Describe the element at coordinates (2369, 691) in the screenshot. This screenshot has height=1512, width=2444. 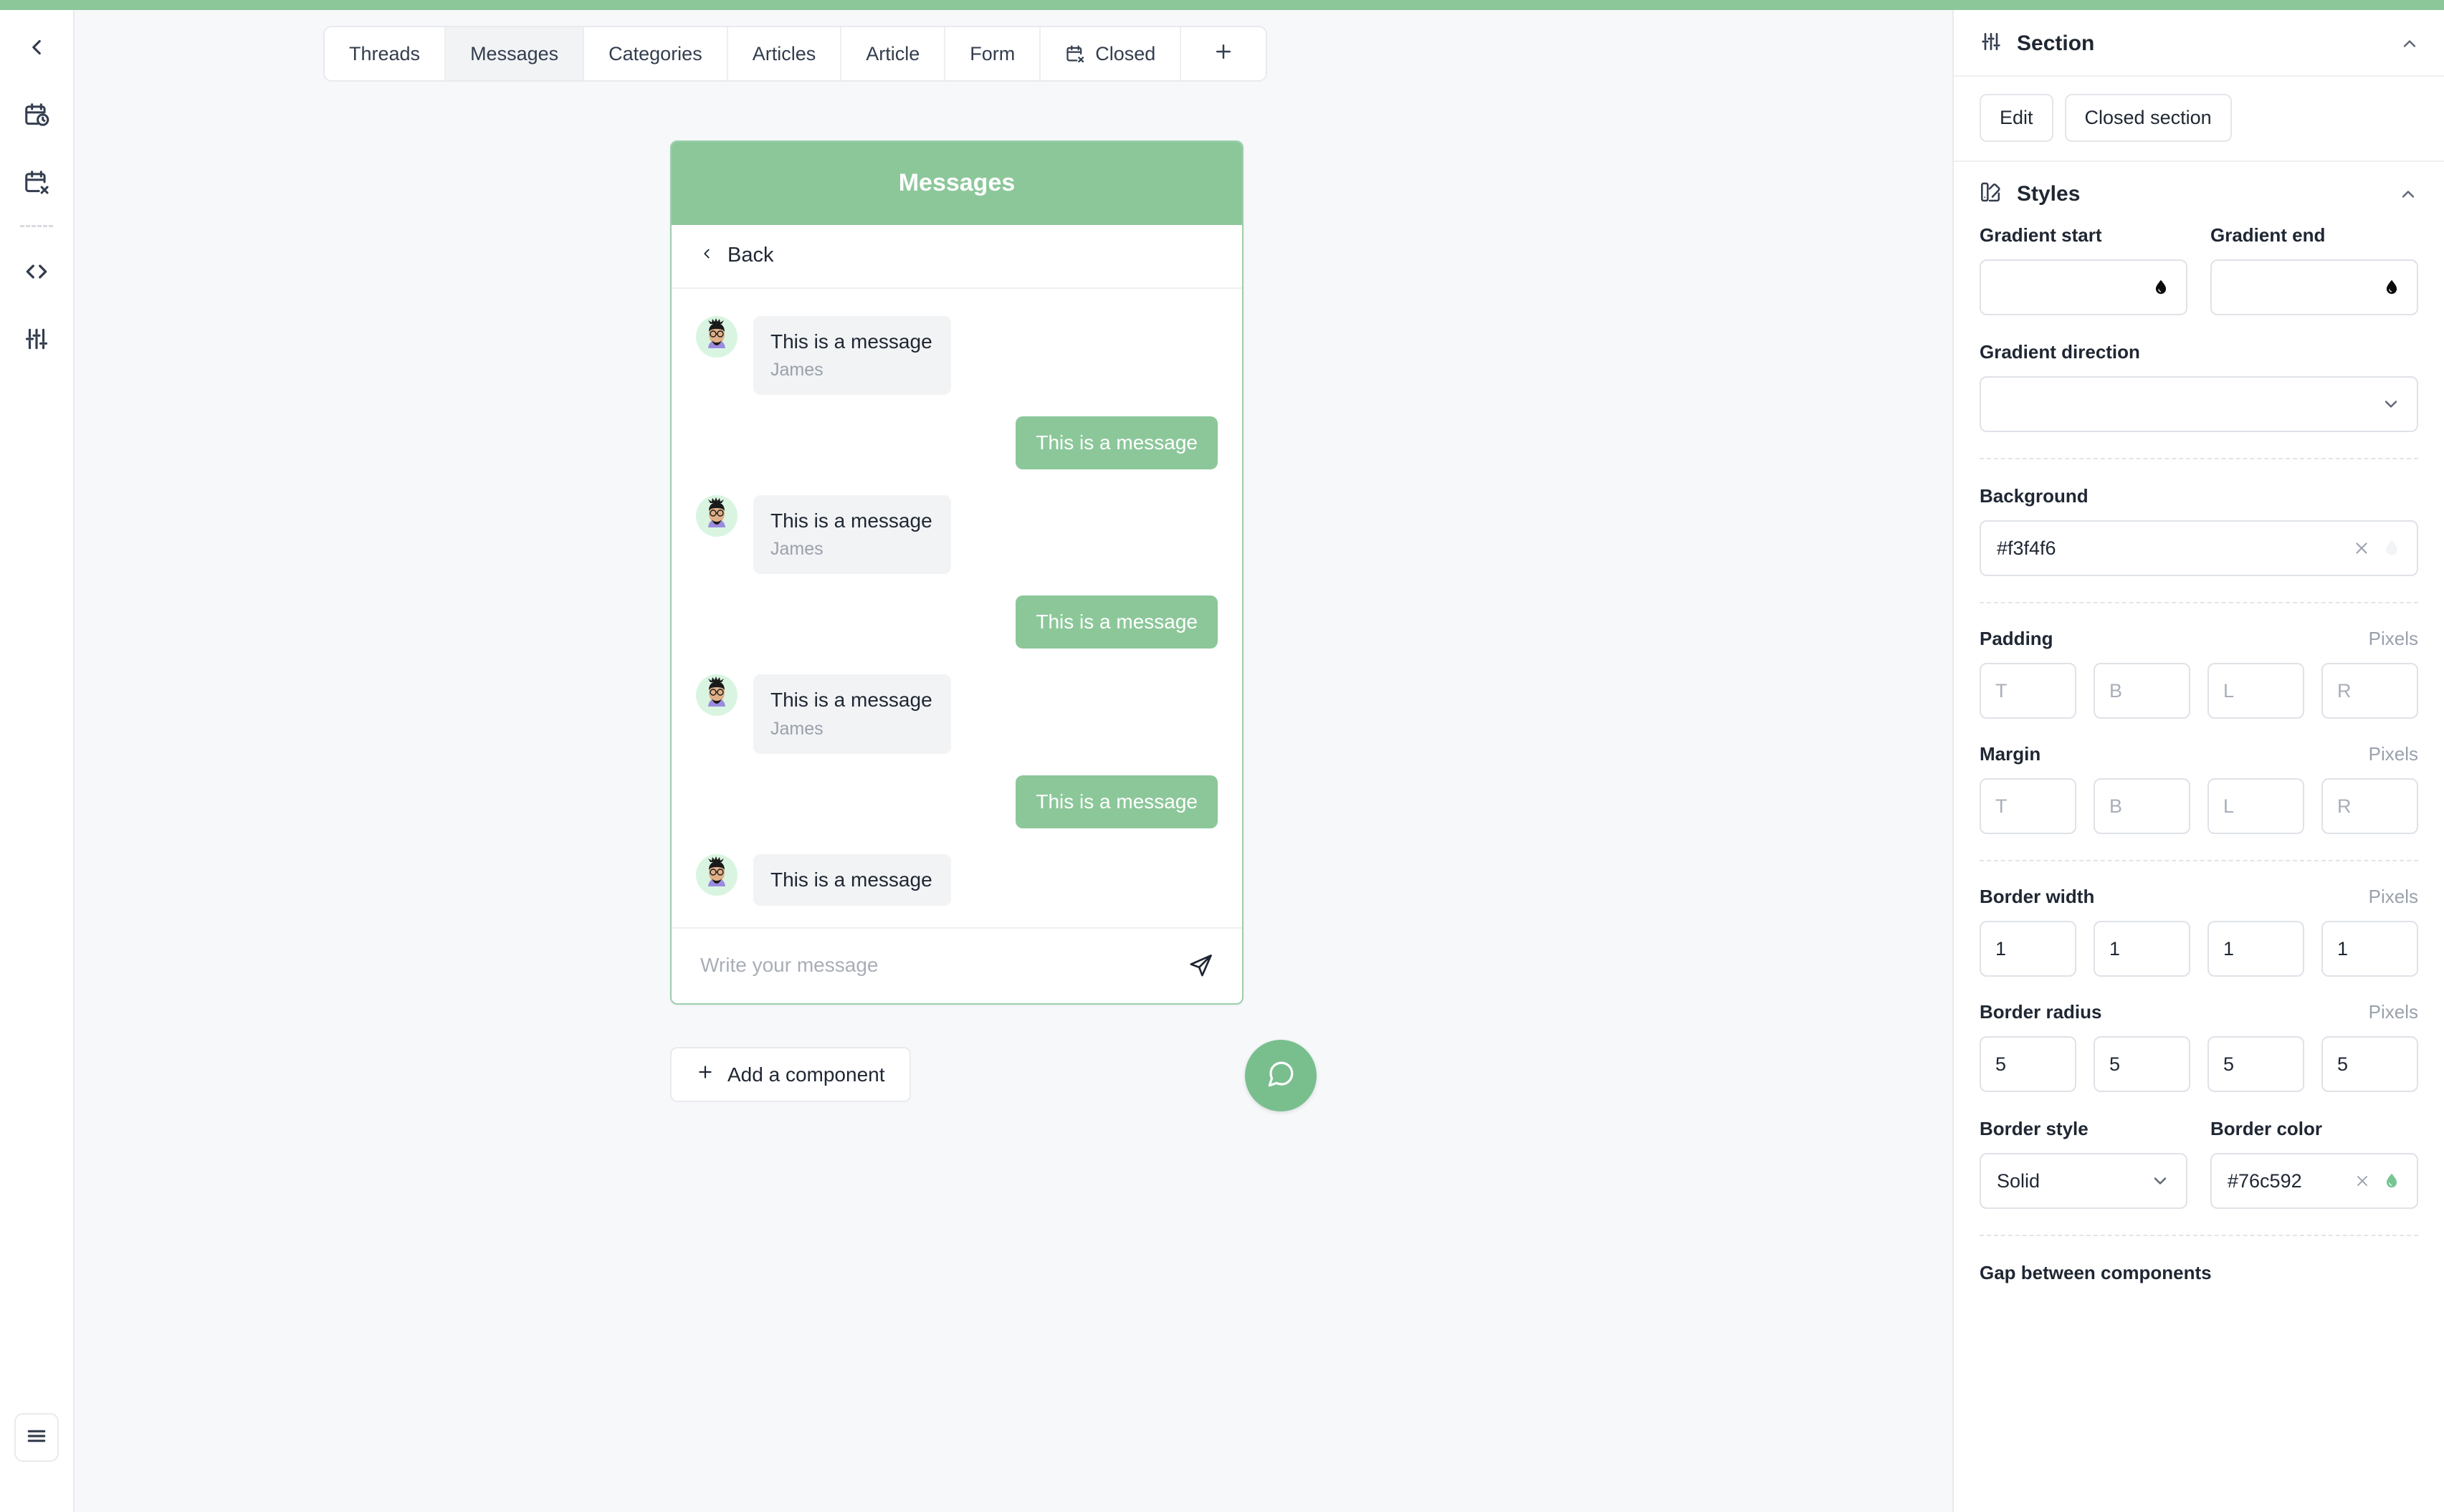
I see `padding-right-input: R` at that location.